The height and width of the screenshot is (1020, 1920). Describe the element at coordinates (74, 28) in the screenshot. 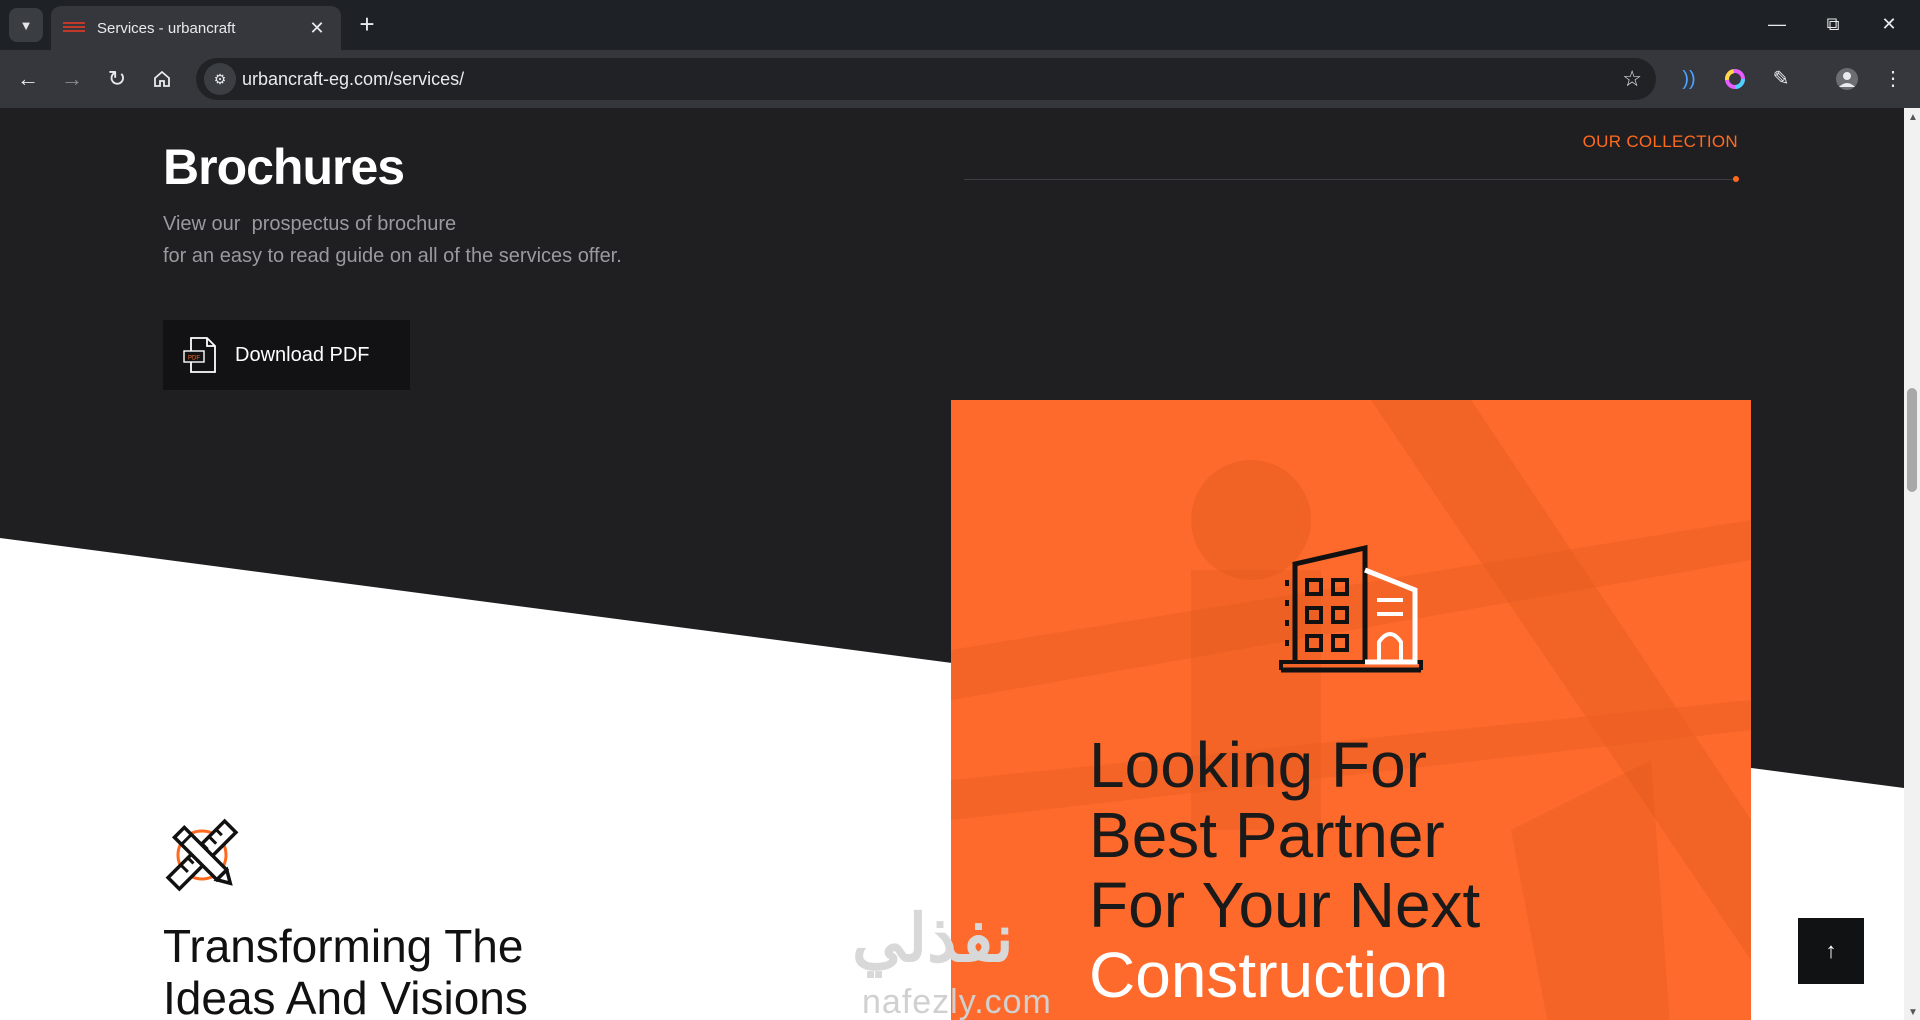

I see `urbancraft-favicon-icon` at that location.